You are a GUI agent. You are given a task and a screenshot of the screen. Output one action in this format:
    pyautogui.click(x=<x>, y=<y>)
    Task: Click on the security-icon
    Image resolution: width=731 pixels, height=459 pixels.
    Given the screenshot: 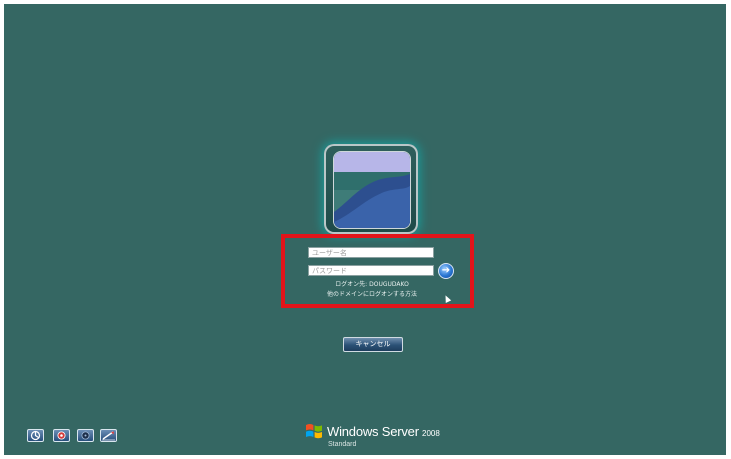 What is the action you would take?
    pyautogui.click(x=61, y=435)
    